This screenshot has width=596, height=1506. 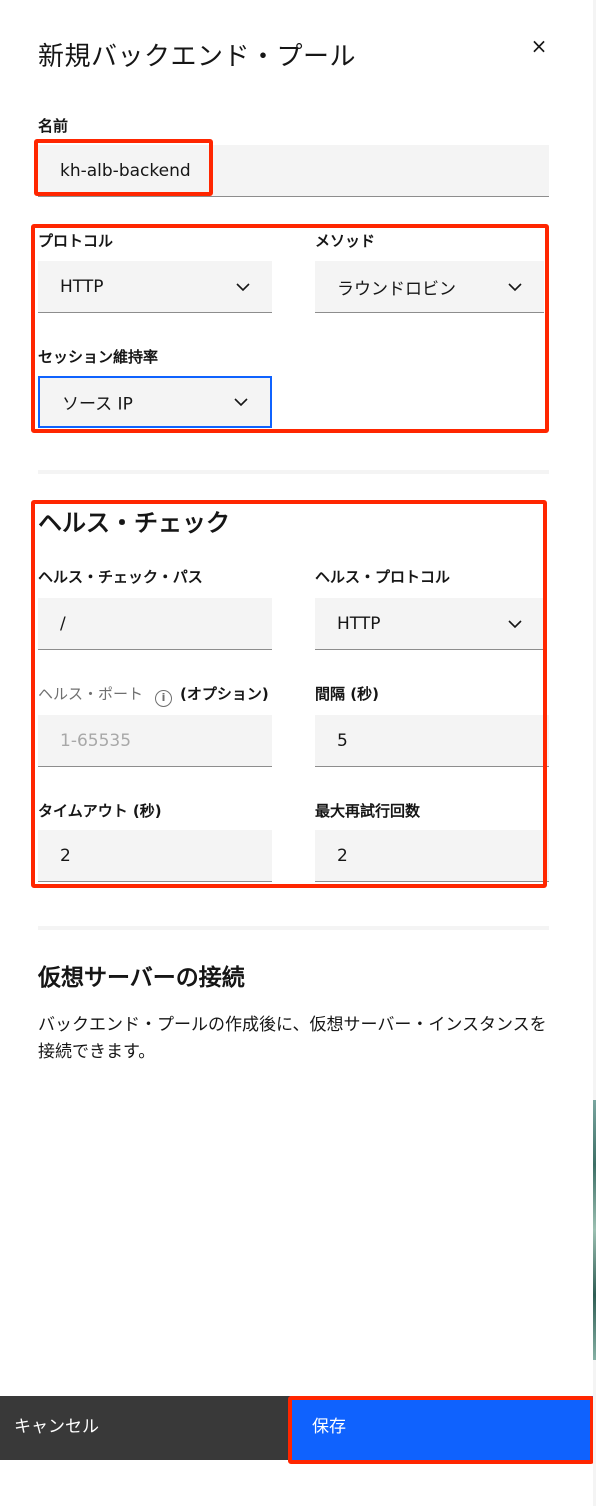 I want to click on health-port-label: ヘルス・ポート i (オプション), so click(x=153, y=695).